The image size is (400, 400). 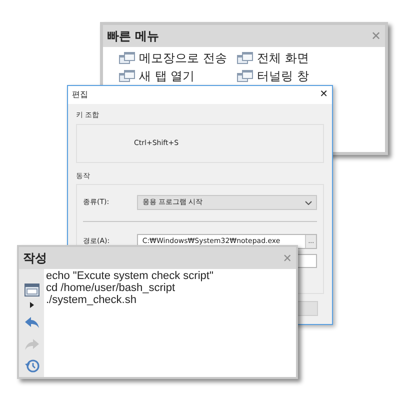 I want to click on chevron-down-icon, so click(x=308, y=202).